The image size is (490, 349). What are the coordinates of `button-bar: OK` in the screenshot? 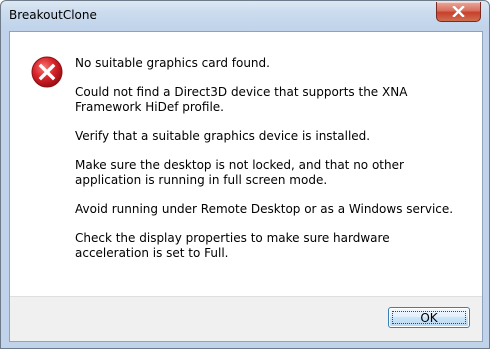 It's located at (246, 318).